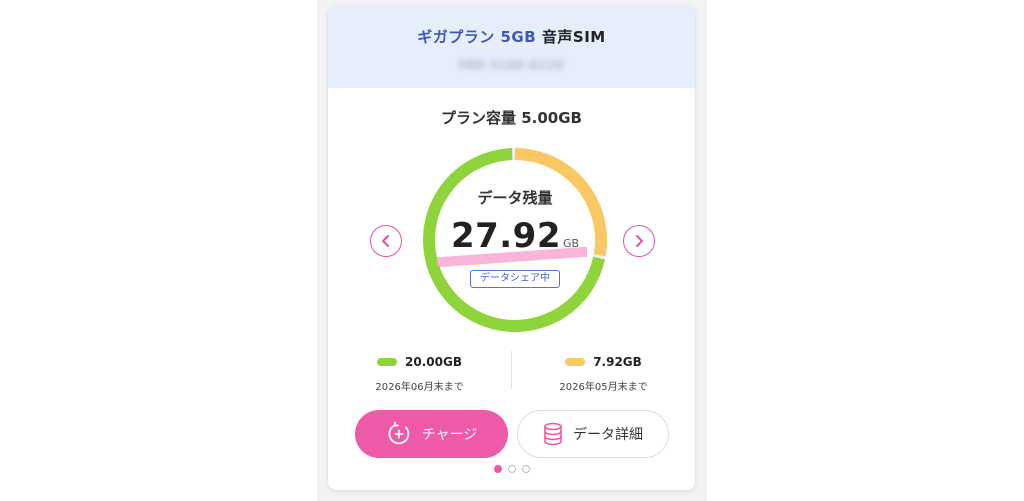 The image size is (1024, 501). I want to click on action-buttons: チャージ データ詳細, so click(512, 434).